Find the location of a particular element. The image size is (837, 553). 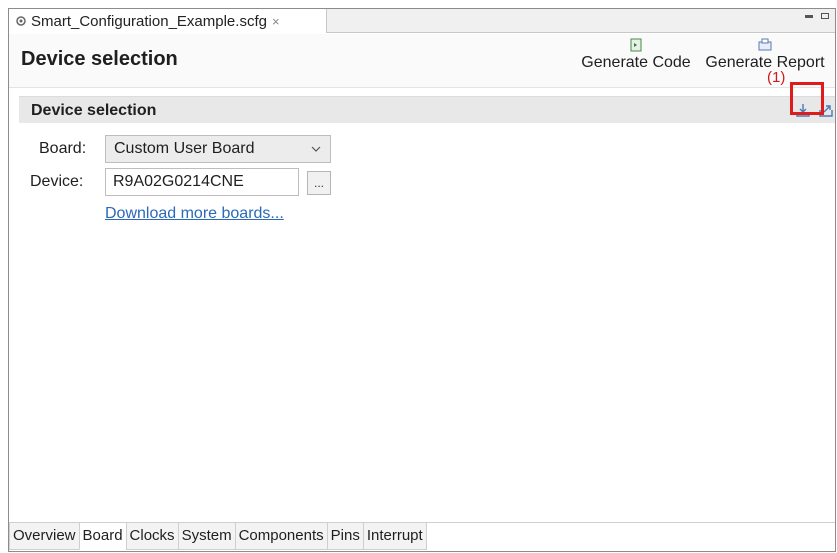

chevron-down-icon is located at coordinates (316, 149).